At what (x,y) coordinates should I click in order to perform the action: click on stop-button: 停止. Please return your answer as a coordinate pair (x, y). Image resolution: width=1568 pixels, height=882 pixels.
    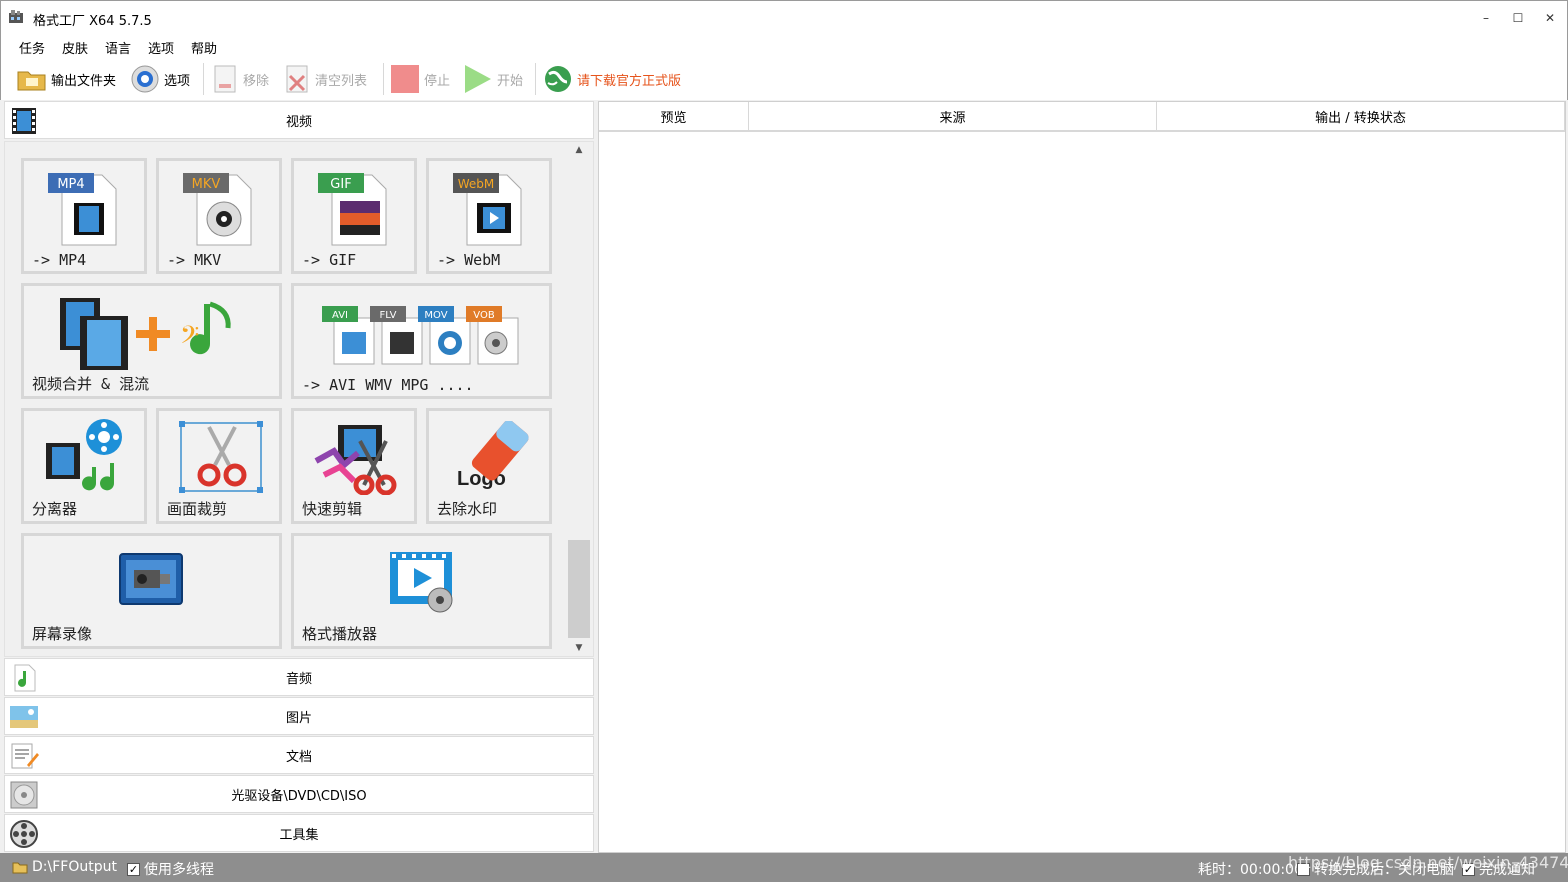
    Looking at the image, I should click on (420, 79).